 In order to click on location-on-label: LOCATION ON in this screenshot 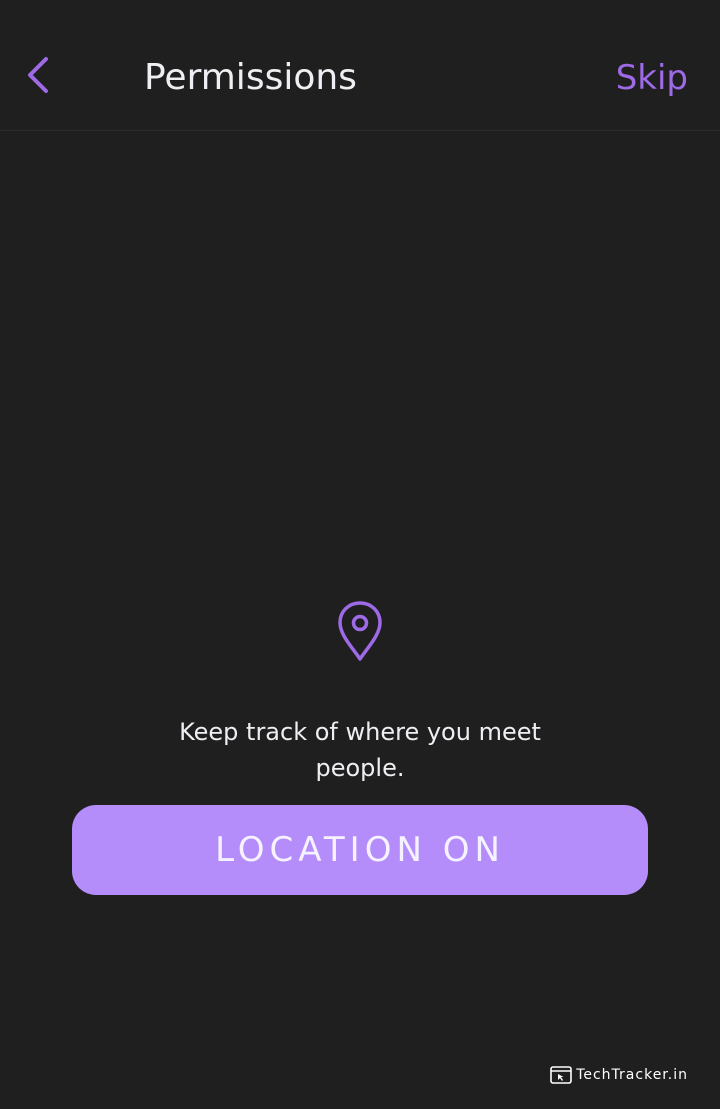, I will do `click(360, 850)`.